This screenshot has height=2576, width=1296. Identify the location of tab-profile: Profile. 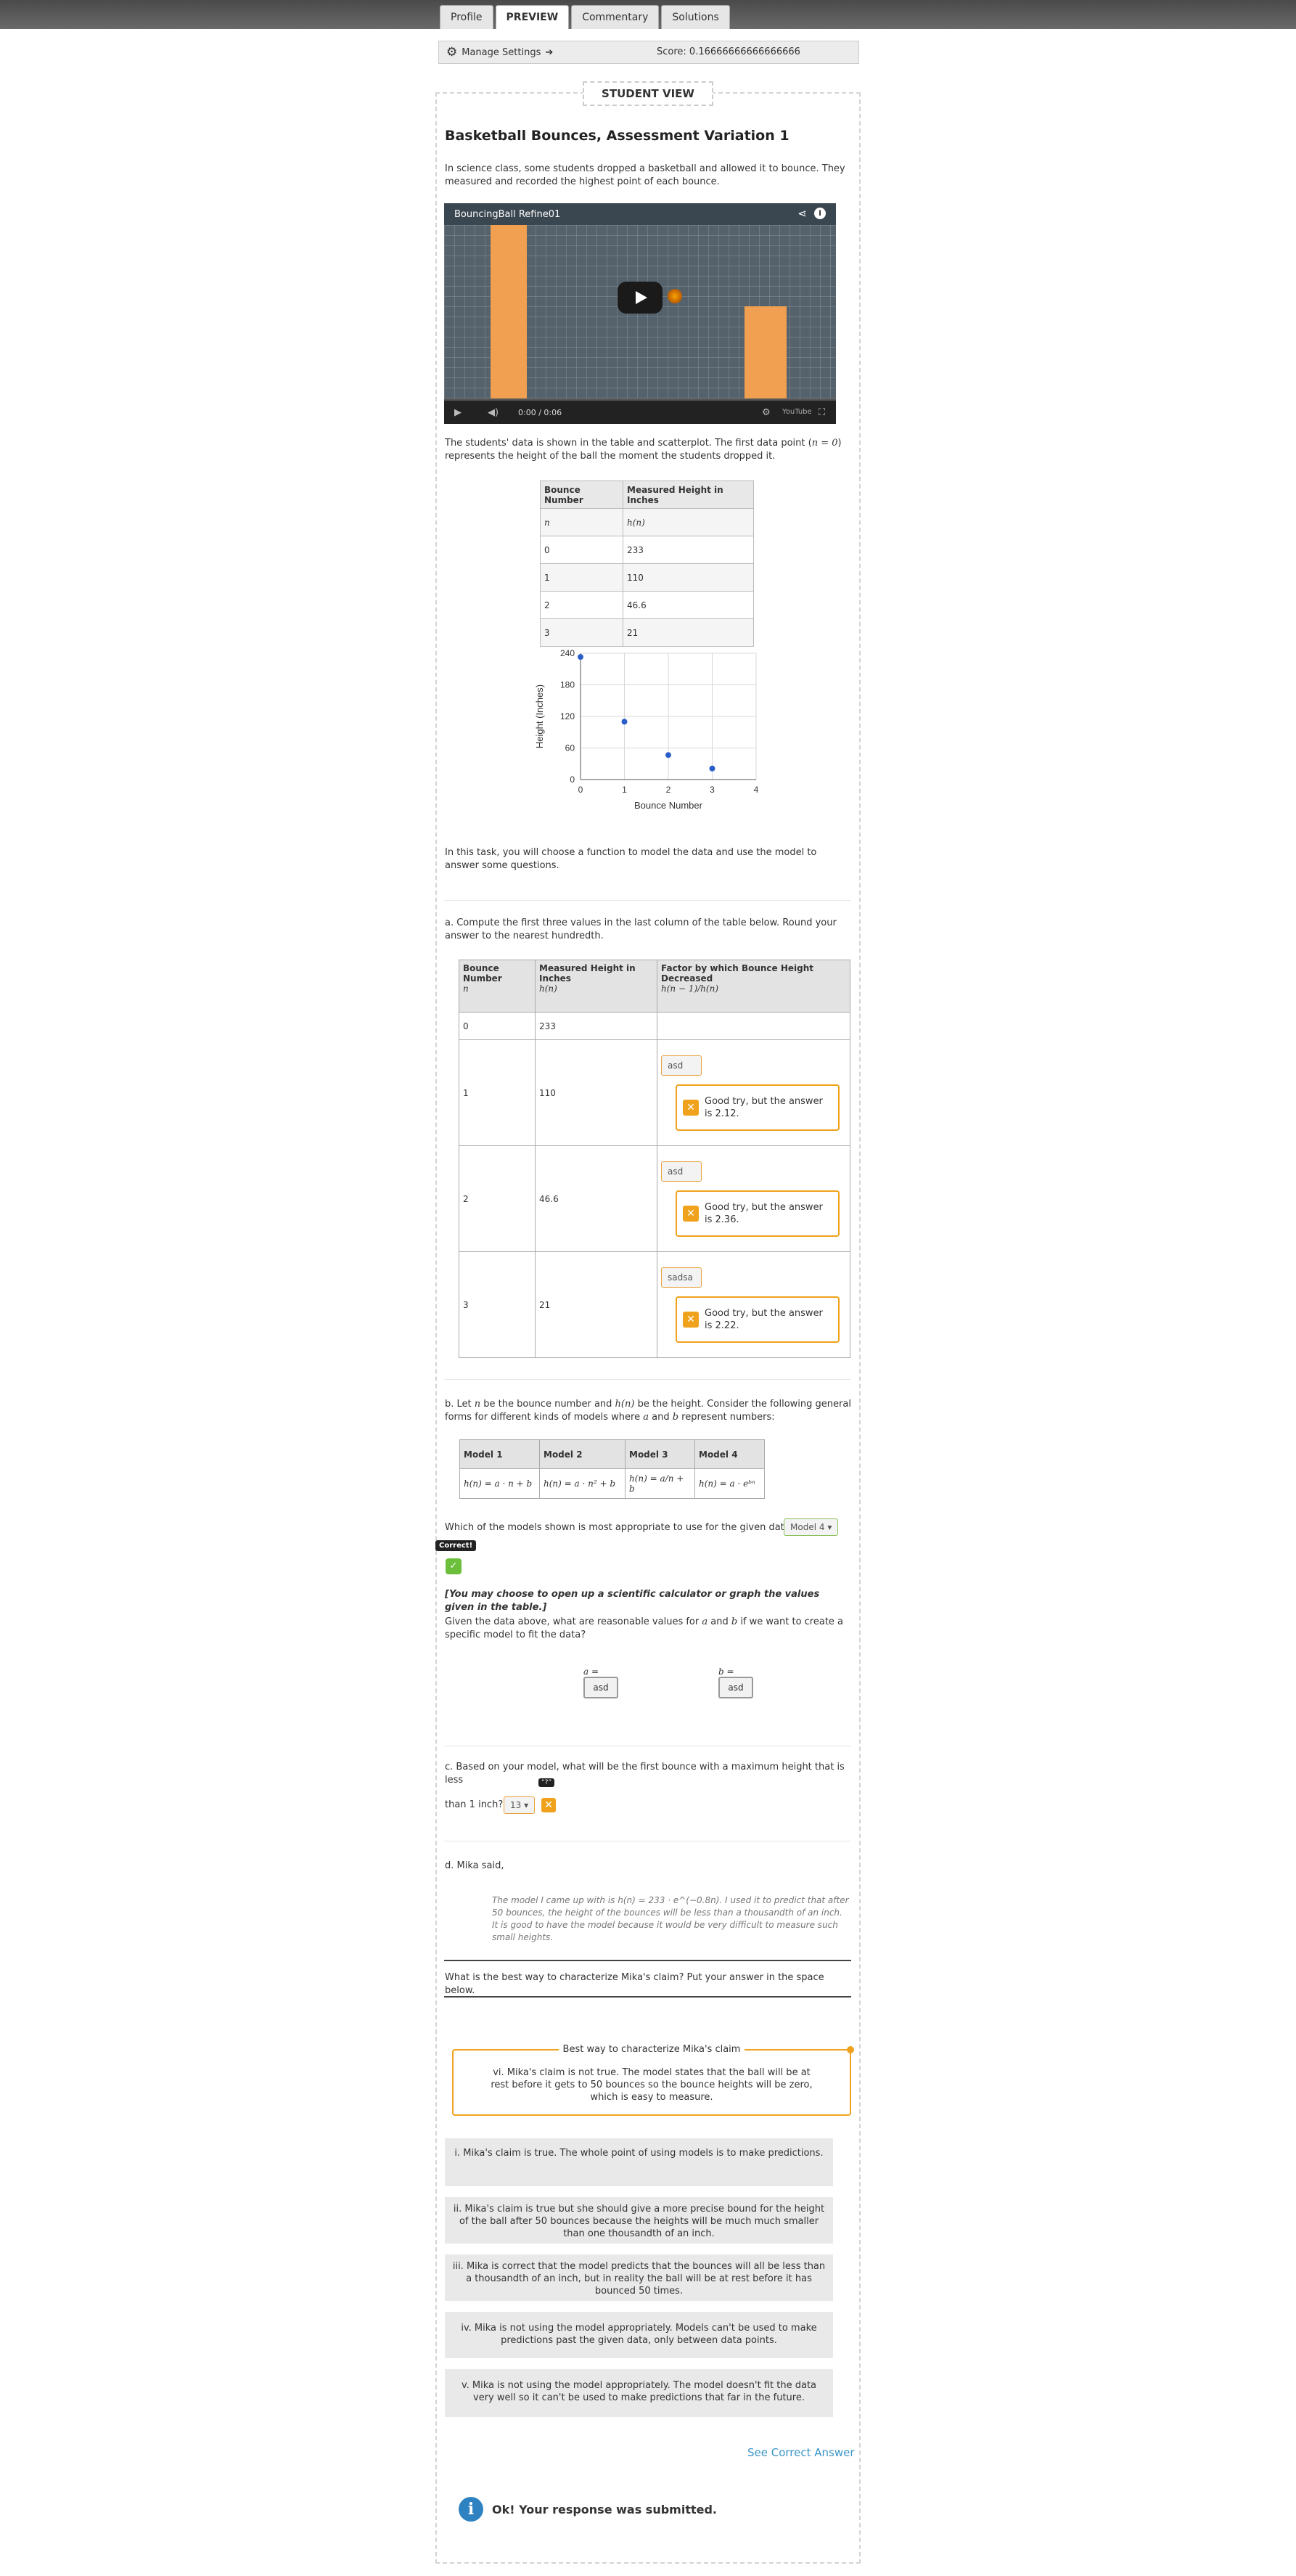
(466, 17).